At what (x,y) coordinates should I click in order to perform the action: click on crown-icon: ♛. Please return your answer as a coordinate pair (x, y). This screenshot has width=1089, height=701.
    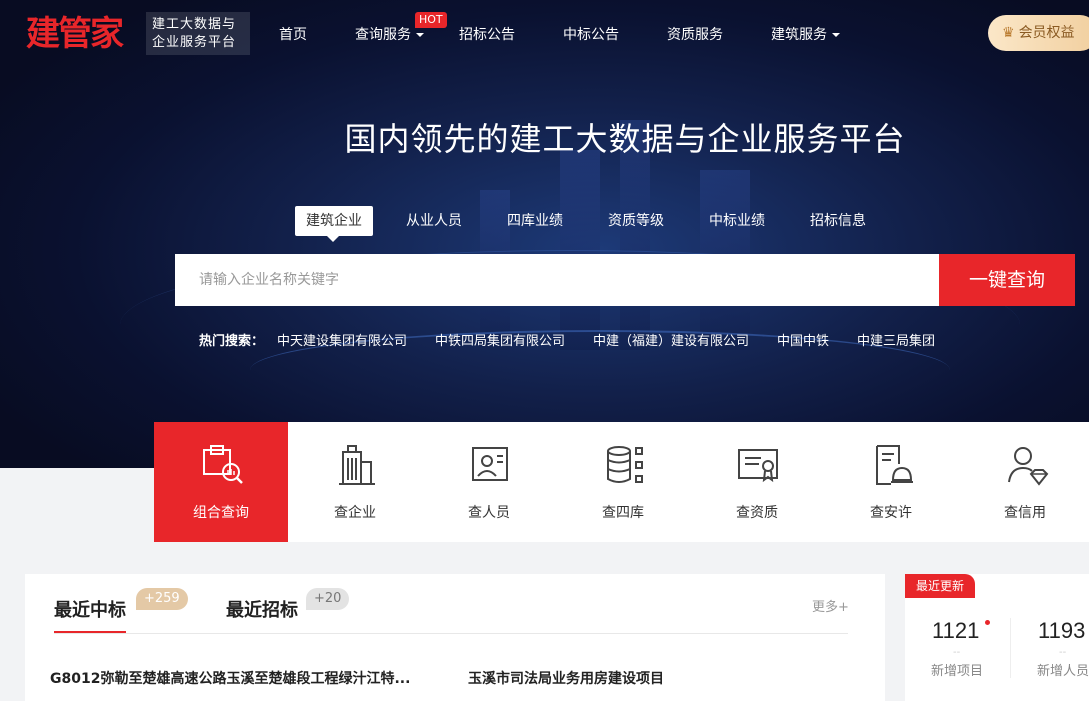
    Looking at the image, I should click on (1008, 33).